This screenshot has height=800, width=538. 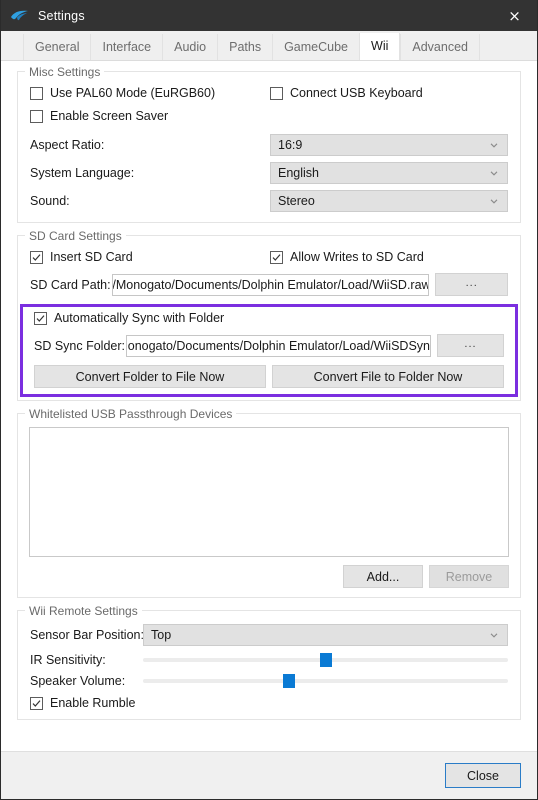 I want to click on sd-sync-folder-label: SD Sync Folder:, so click(x=80, y=345).